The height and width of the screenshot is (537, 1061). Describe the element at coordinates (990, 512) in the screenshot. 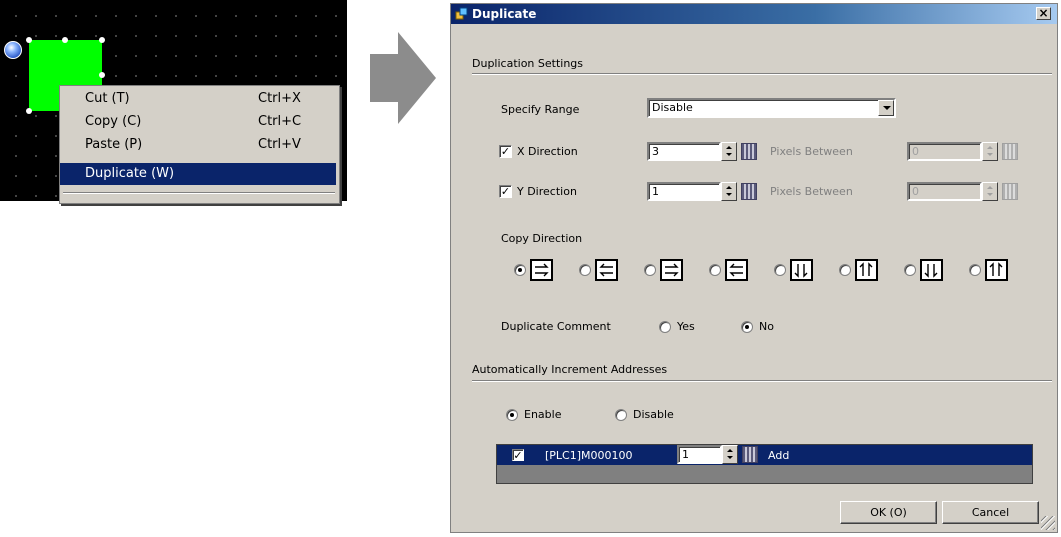

I see `cancel-button: Cancel` at that location.